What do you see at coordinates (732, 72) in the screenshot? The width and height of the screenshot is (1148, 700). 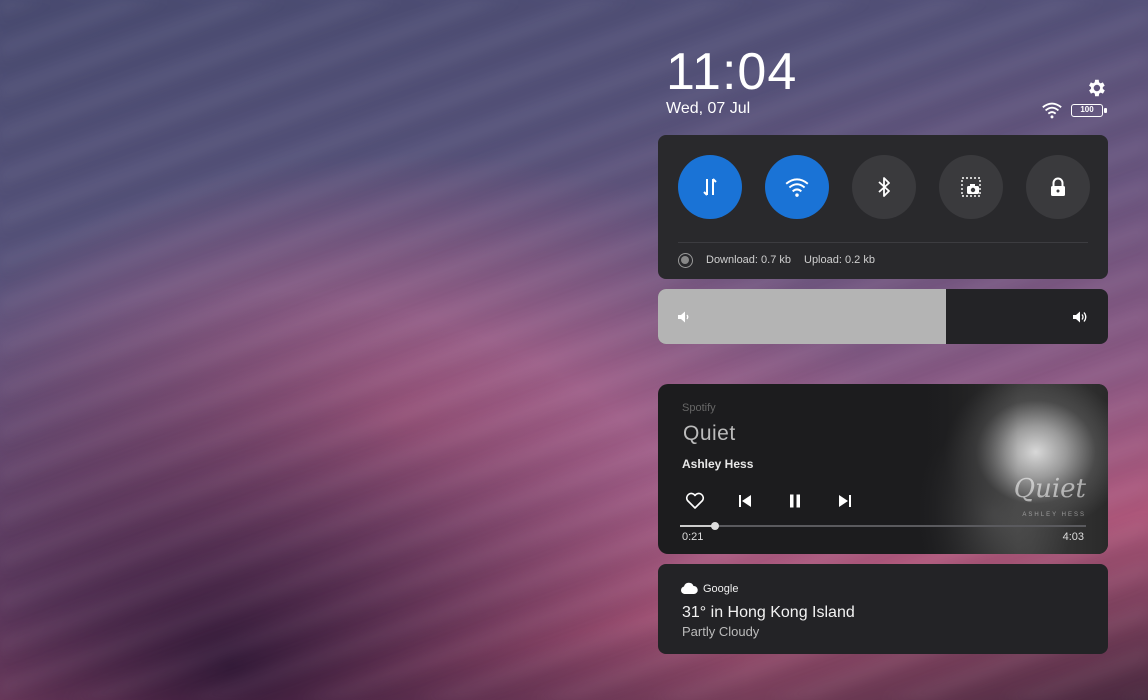 I see `clock: 11:04` at bounding box center [732, 72].